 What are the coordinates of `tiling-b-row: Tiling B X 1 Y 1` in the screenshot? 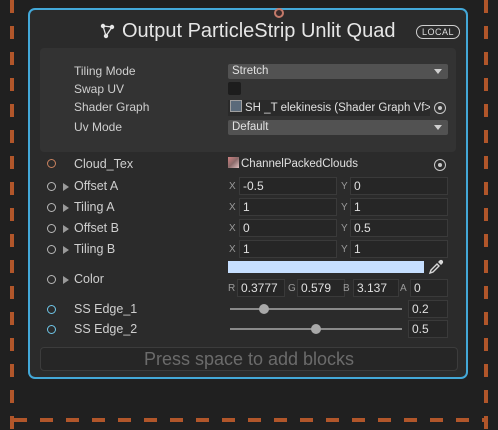 It's located at (248, 249).